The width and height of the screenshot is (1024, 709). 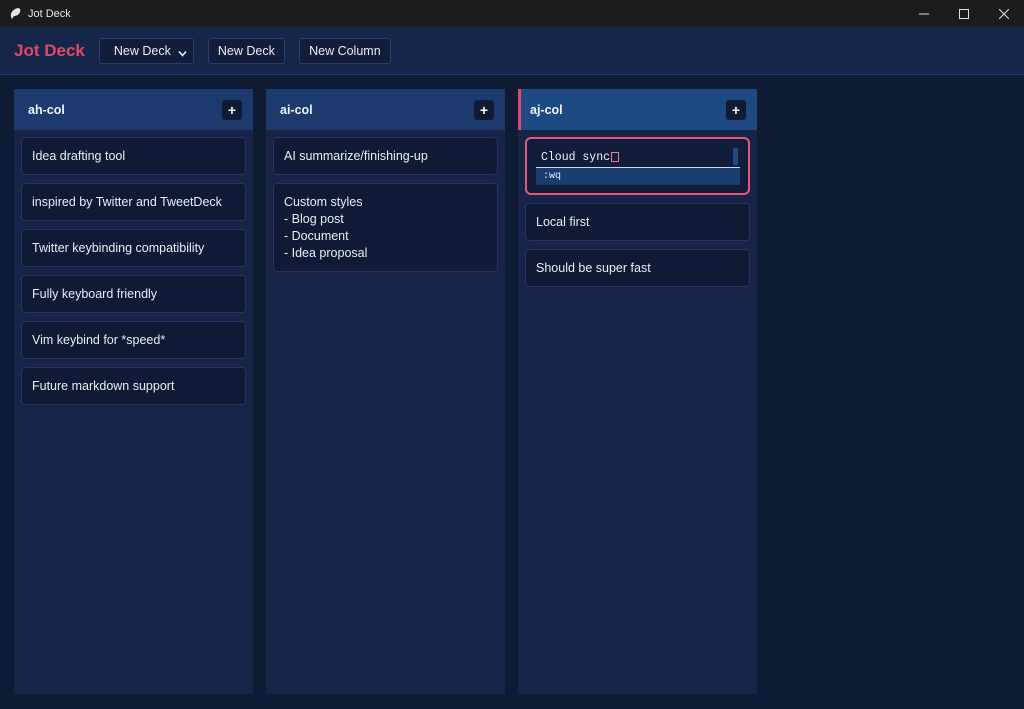 I want to click on card-edit-text: Cloud sync, so click(x=576, y=157).